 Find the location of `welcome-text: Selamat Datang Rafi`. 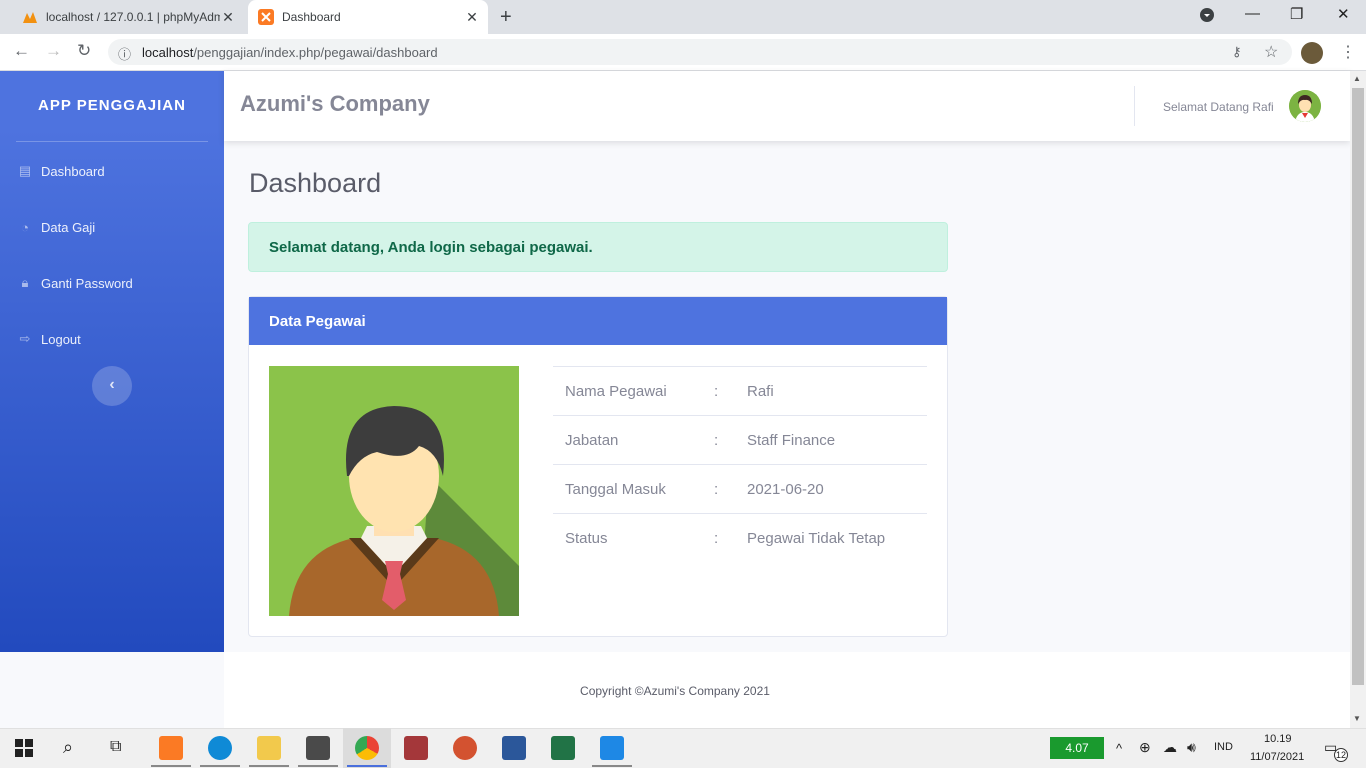

welcome-text: Selamat Datang Rafi is located at coordinates (1218, 107).